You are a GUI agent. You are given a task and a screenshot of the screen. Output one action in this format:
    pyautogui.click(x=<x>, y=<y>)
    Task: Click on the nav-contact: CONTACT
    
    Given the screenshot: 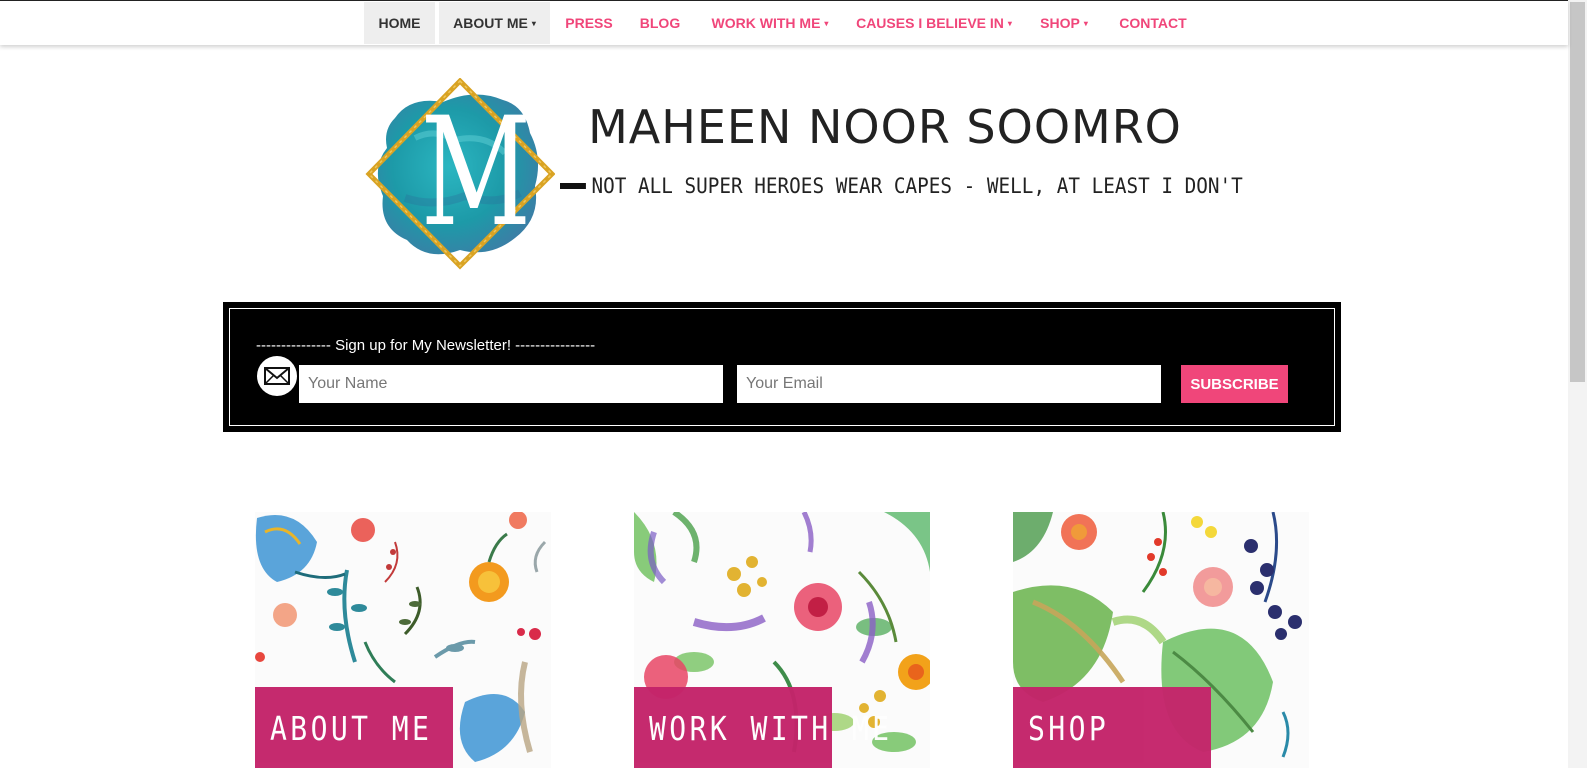 What is the action you would take?
    pyautogui.click(x=1153, y=23)
    